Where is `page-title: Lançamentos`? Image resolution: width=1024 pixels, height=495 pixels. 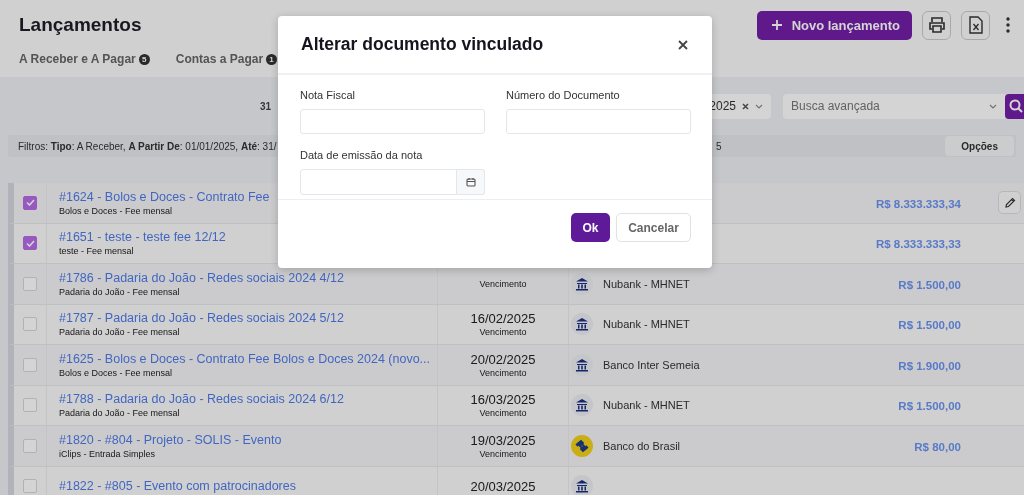 page-title: Lançamentos is located at coordinates (80, 25).